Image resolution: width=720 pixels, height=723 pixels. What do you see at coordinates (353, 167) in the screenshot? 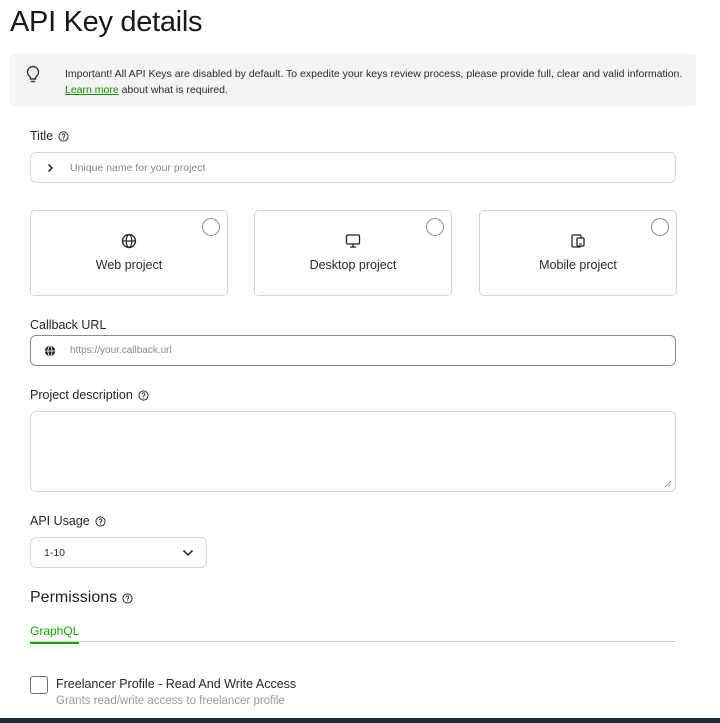
I see `title-input: Unique name for your project` at bounding box center [353, 167].